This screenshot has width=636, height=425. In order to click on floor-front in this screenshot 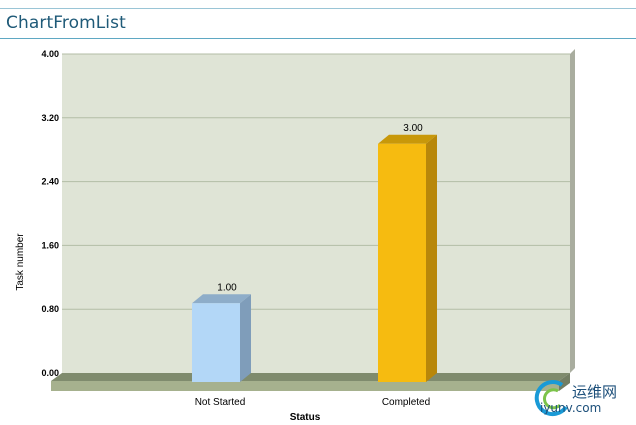, I will do `click(305, 386)`.